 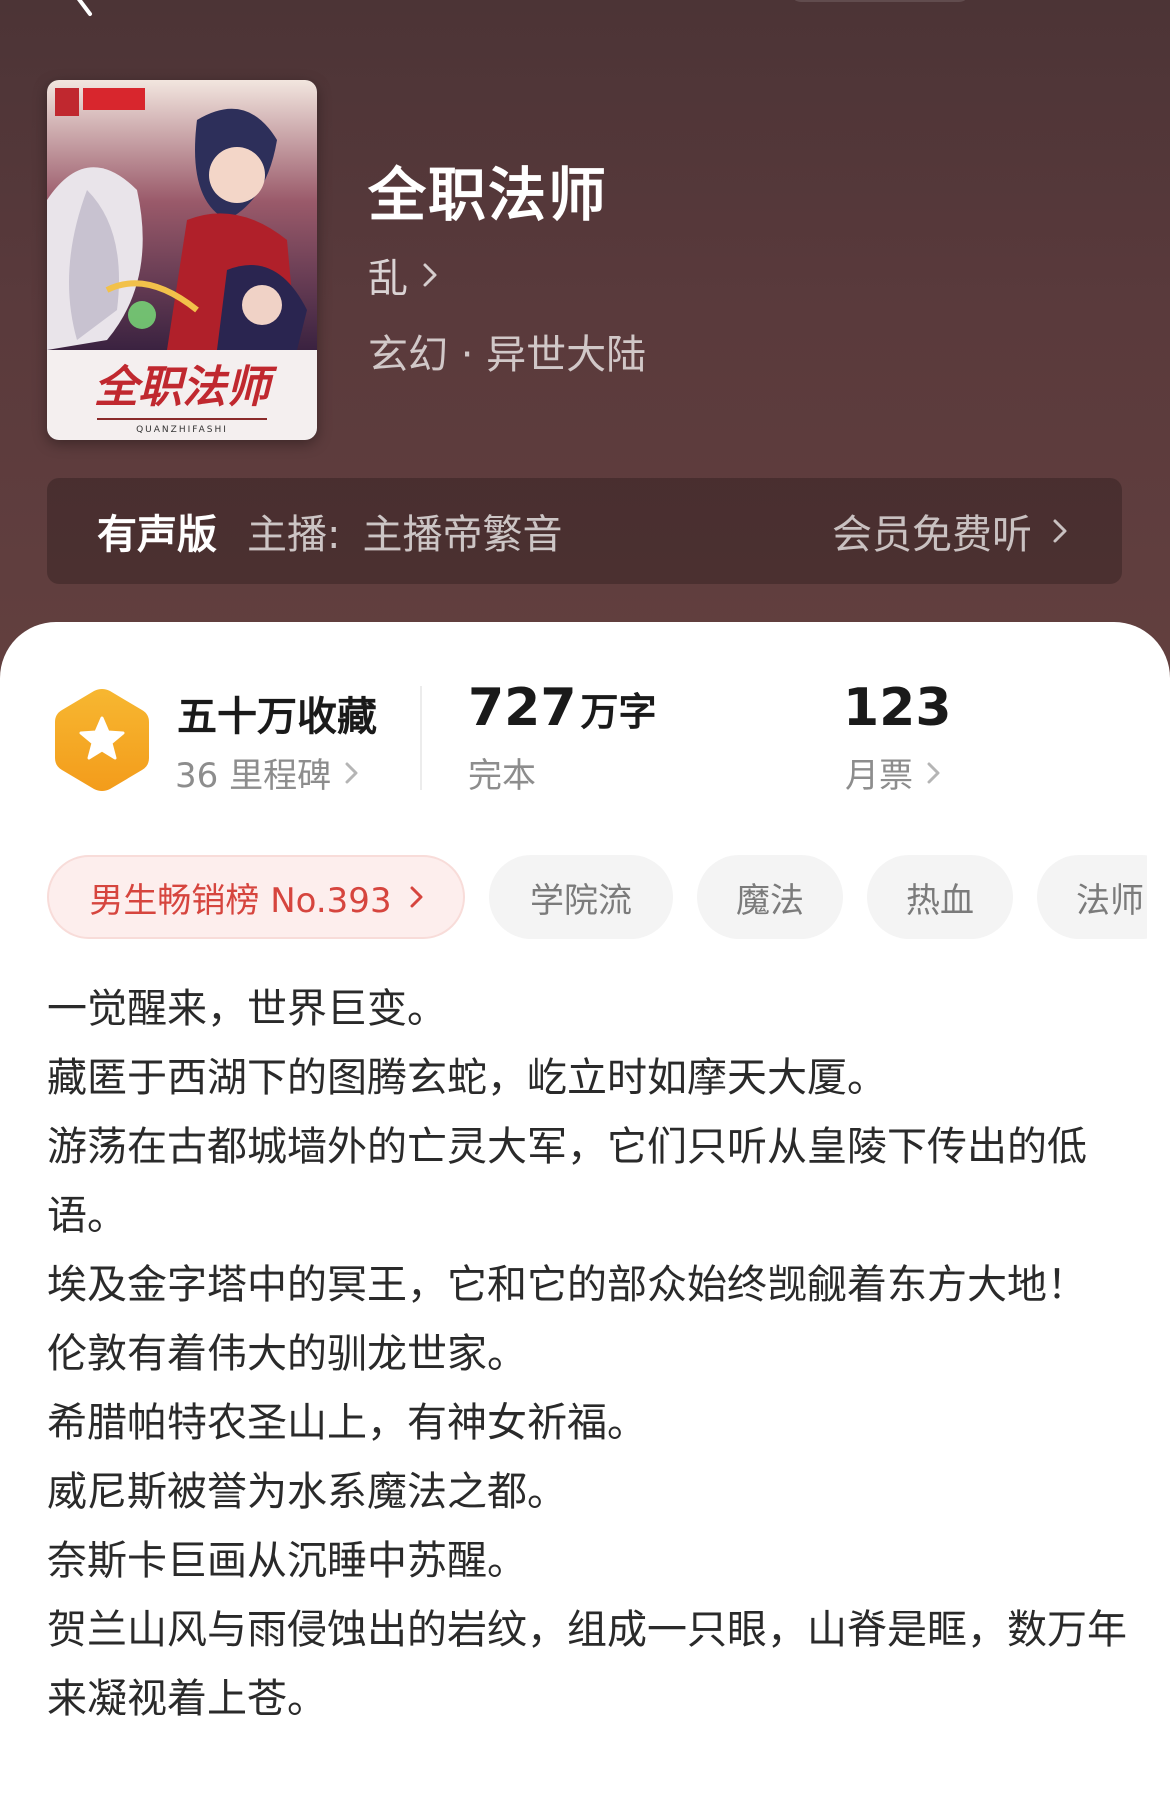 I want to click on audio-version-bar: 有声版 主播: 主播帝繁音 会员免费听, so click(x=584, y=531).